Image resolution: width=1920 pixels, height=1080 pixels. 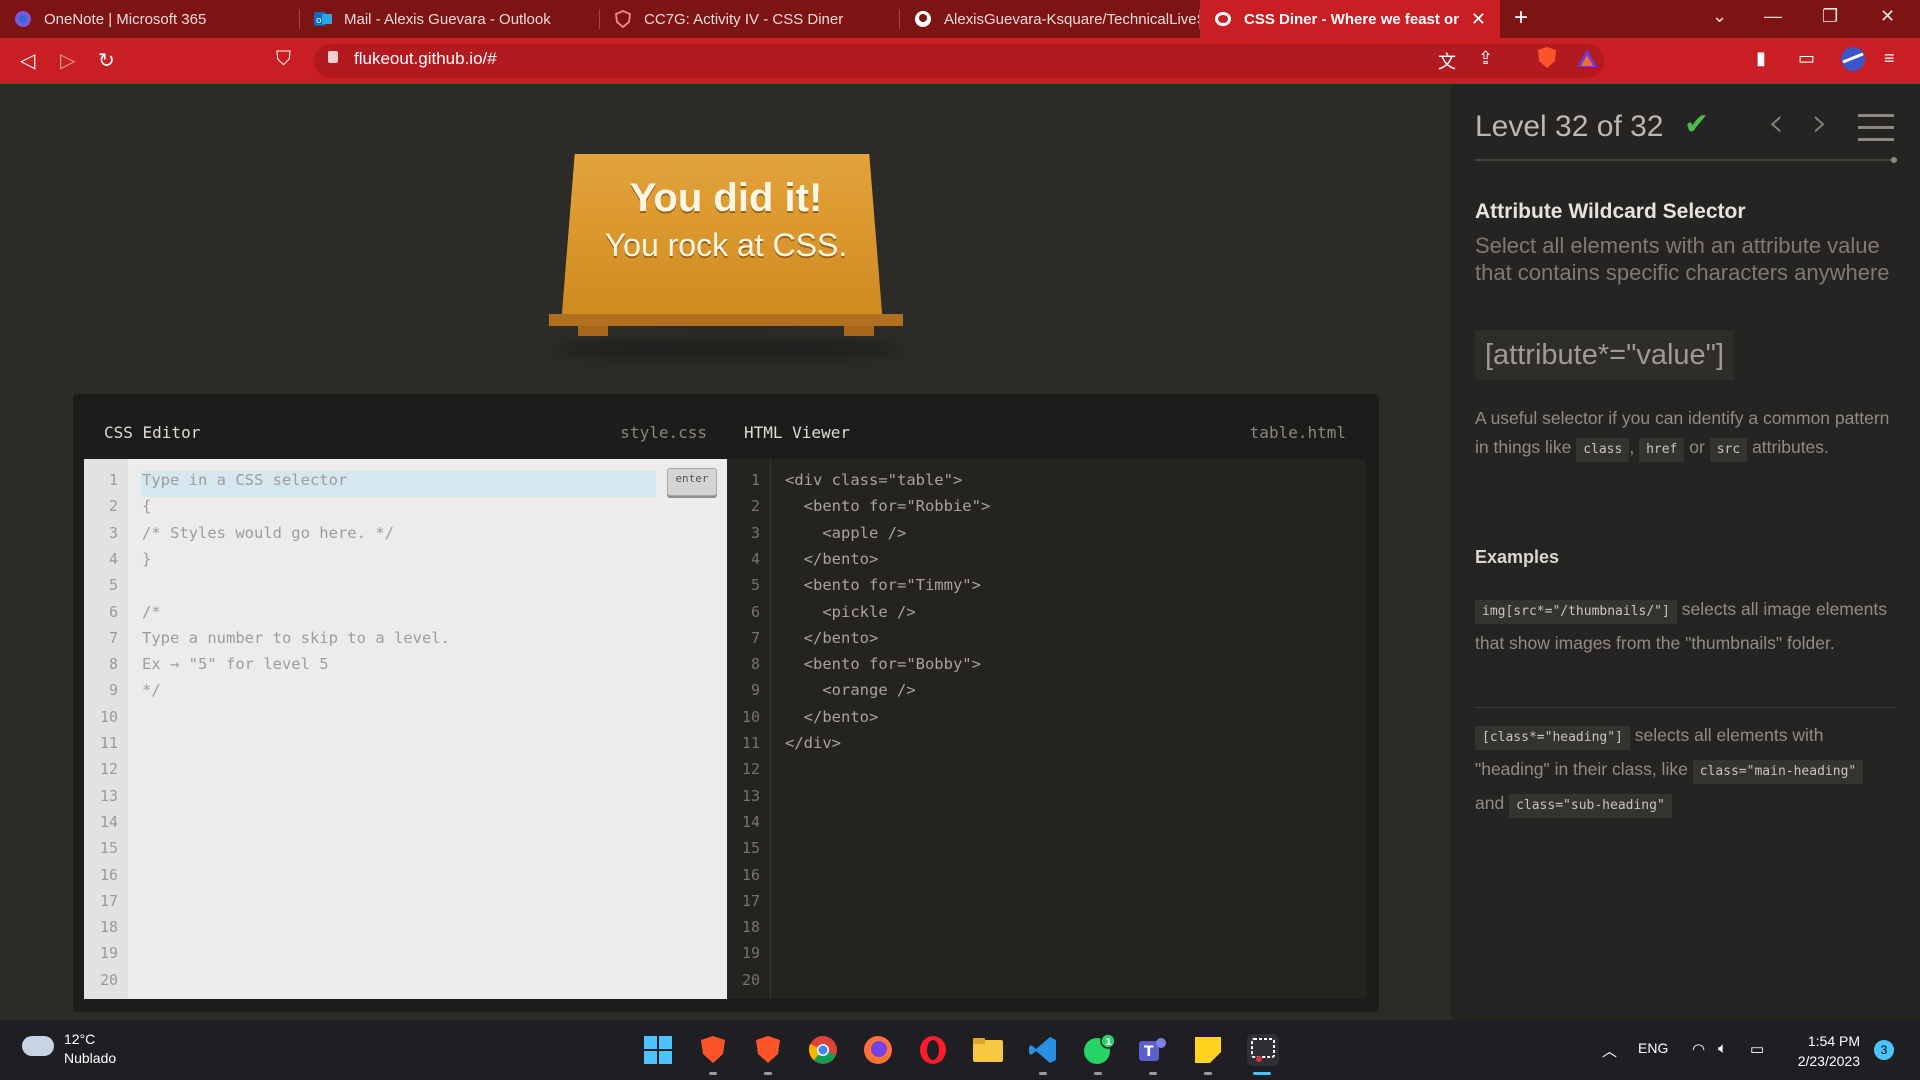 What do you see at coordinates (333, 57) in the screenshot?
I see `lock-icon` at bounding box center [333, 57].